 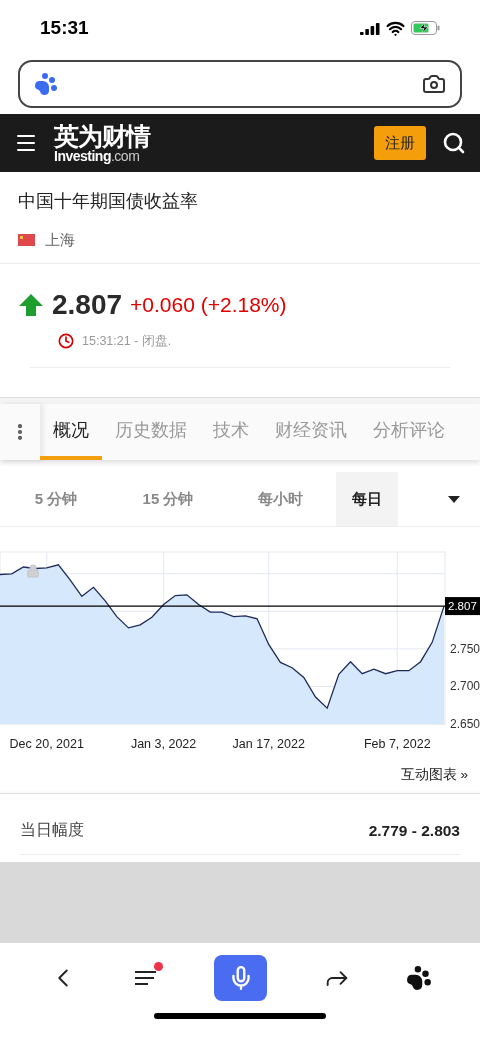 What do you see at coordinates (46, 744) in the screenshot?
I see `x-axis-label: Dec 20, 2021` at bounding box center [46, 744].